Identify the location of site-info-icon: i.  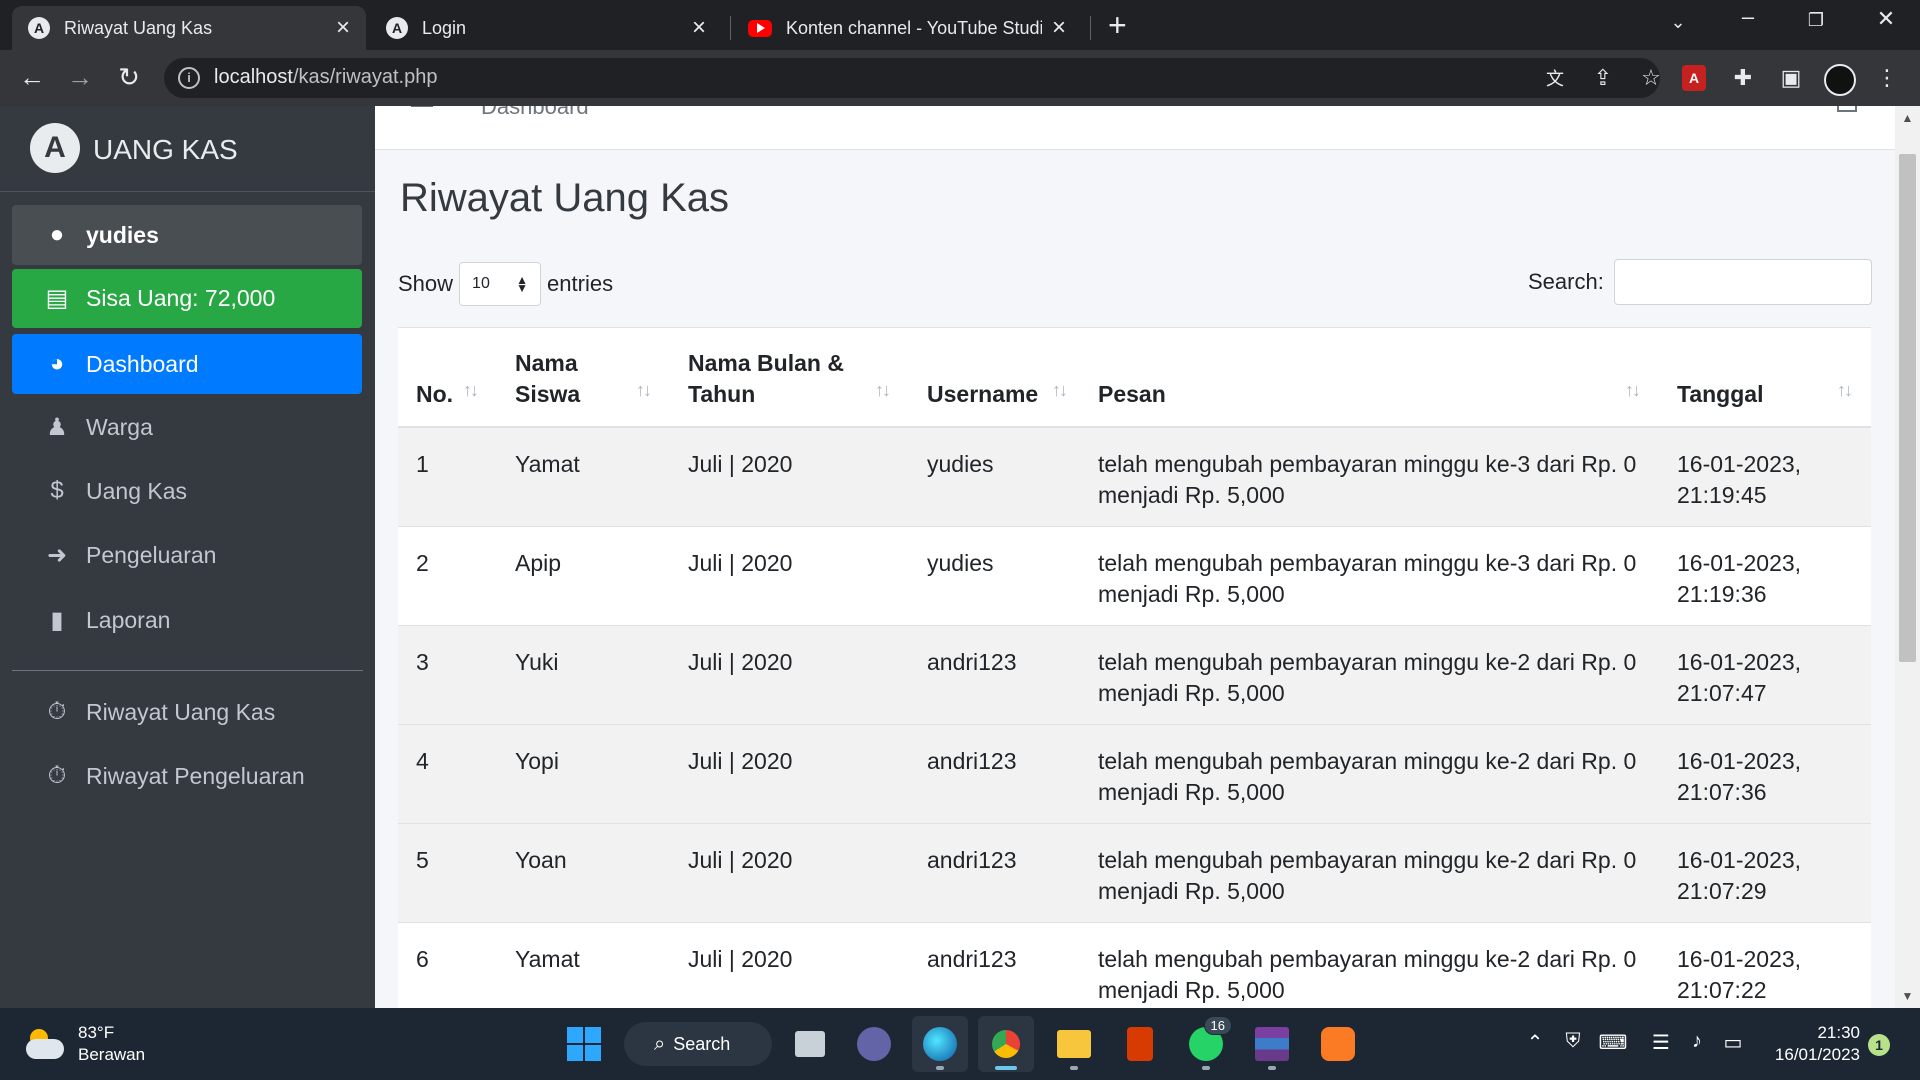
(189, 78).